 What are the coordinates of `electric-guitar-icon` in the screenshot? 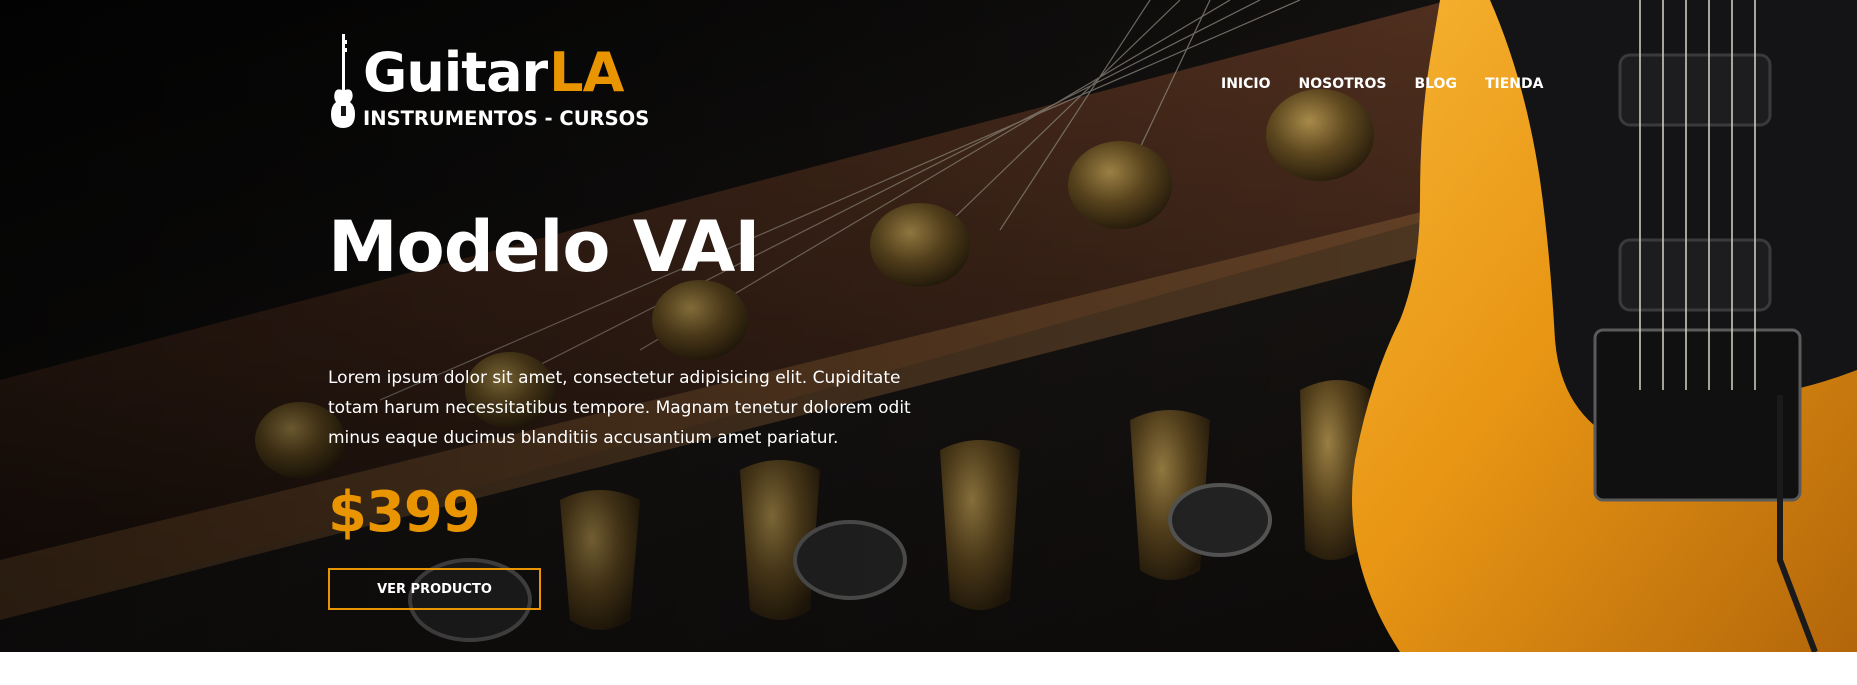 It's located at (343, 81).